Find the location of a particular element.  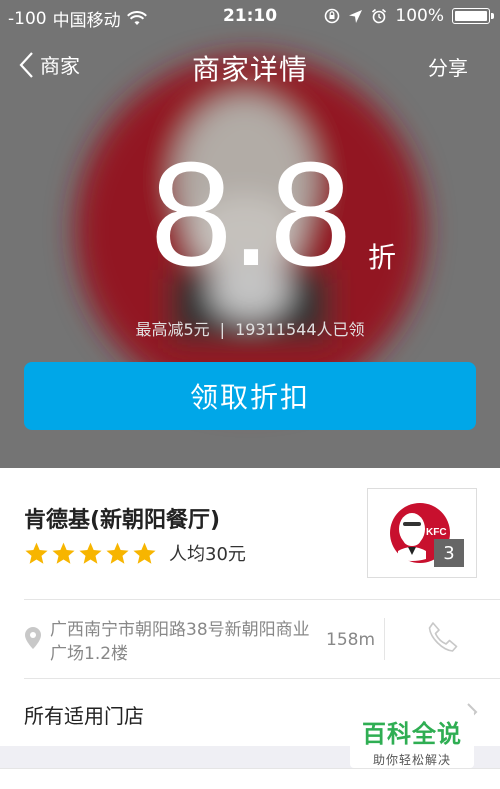

star-rating is located at coordinates (90, 553).